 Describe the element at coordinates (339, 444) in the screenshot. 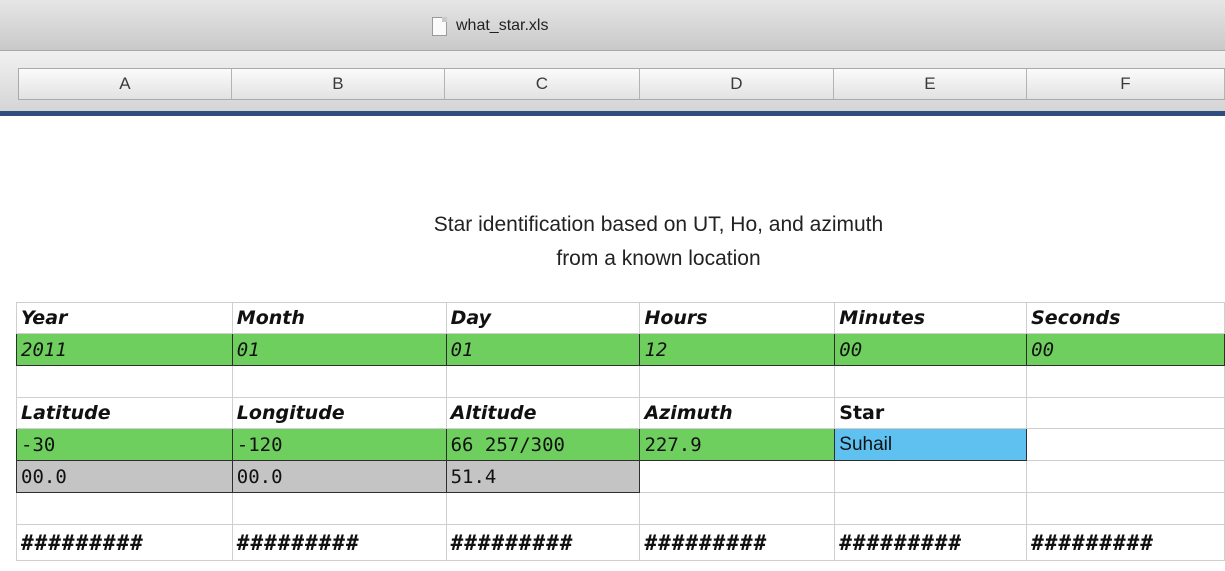

I see `cell-longitude-value: -120` at that location.